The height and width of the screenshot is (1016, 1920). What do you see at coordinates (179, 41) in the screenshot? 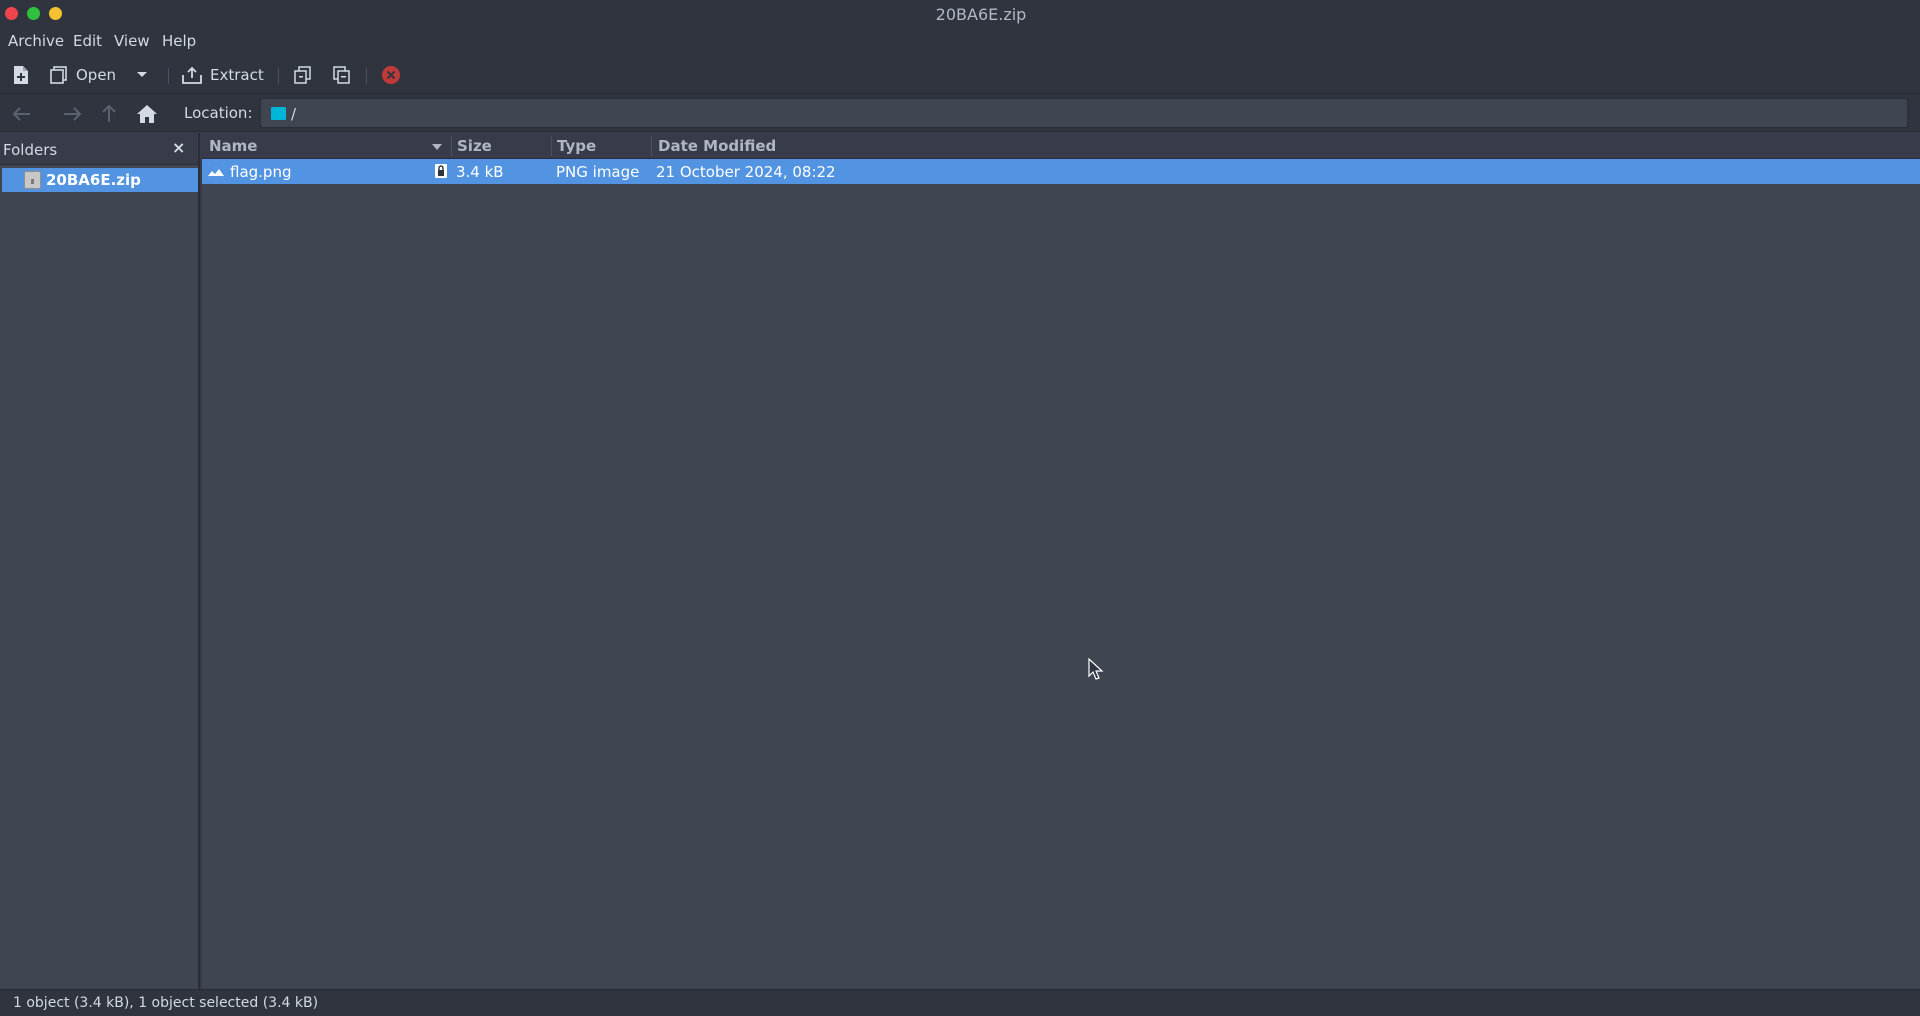
I see `menu-help: Help` at bounding box center [179, 41].